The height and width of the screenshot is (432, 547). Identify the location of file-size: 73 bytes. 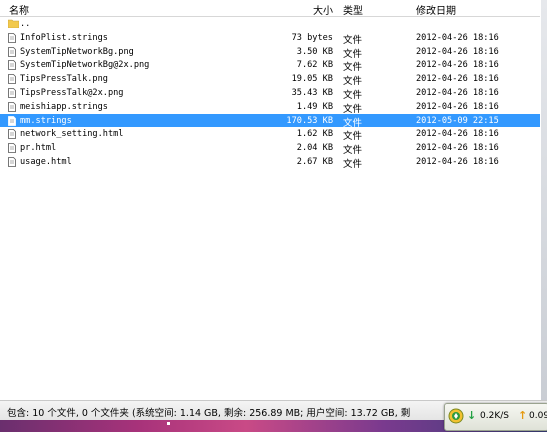
(312, 37).